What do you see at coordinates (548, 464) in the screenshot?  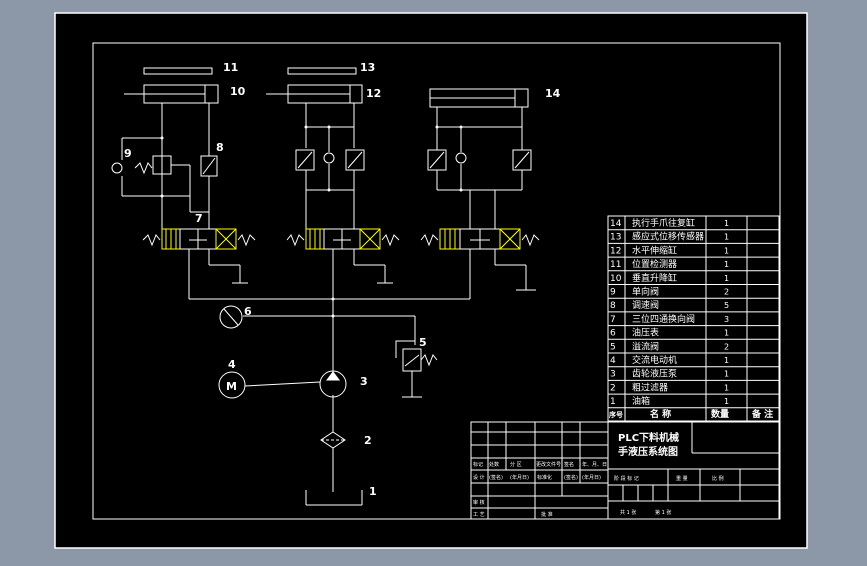 I see `label-change-doc: 更改文件号` at bounding box center [548, 464].